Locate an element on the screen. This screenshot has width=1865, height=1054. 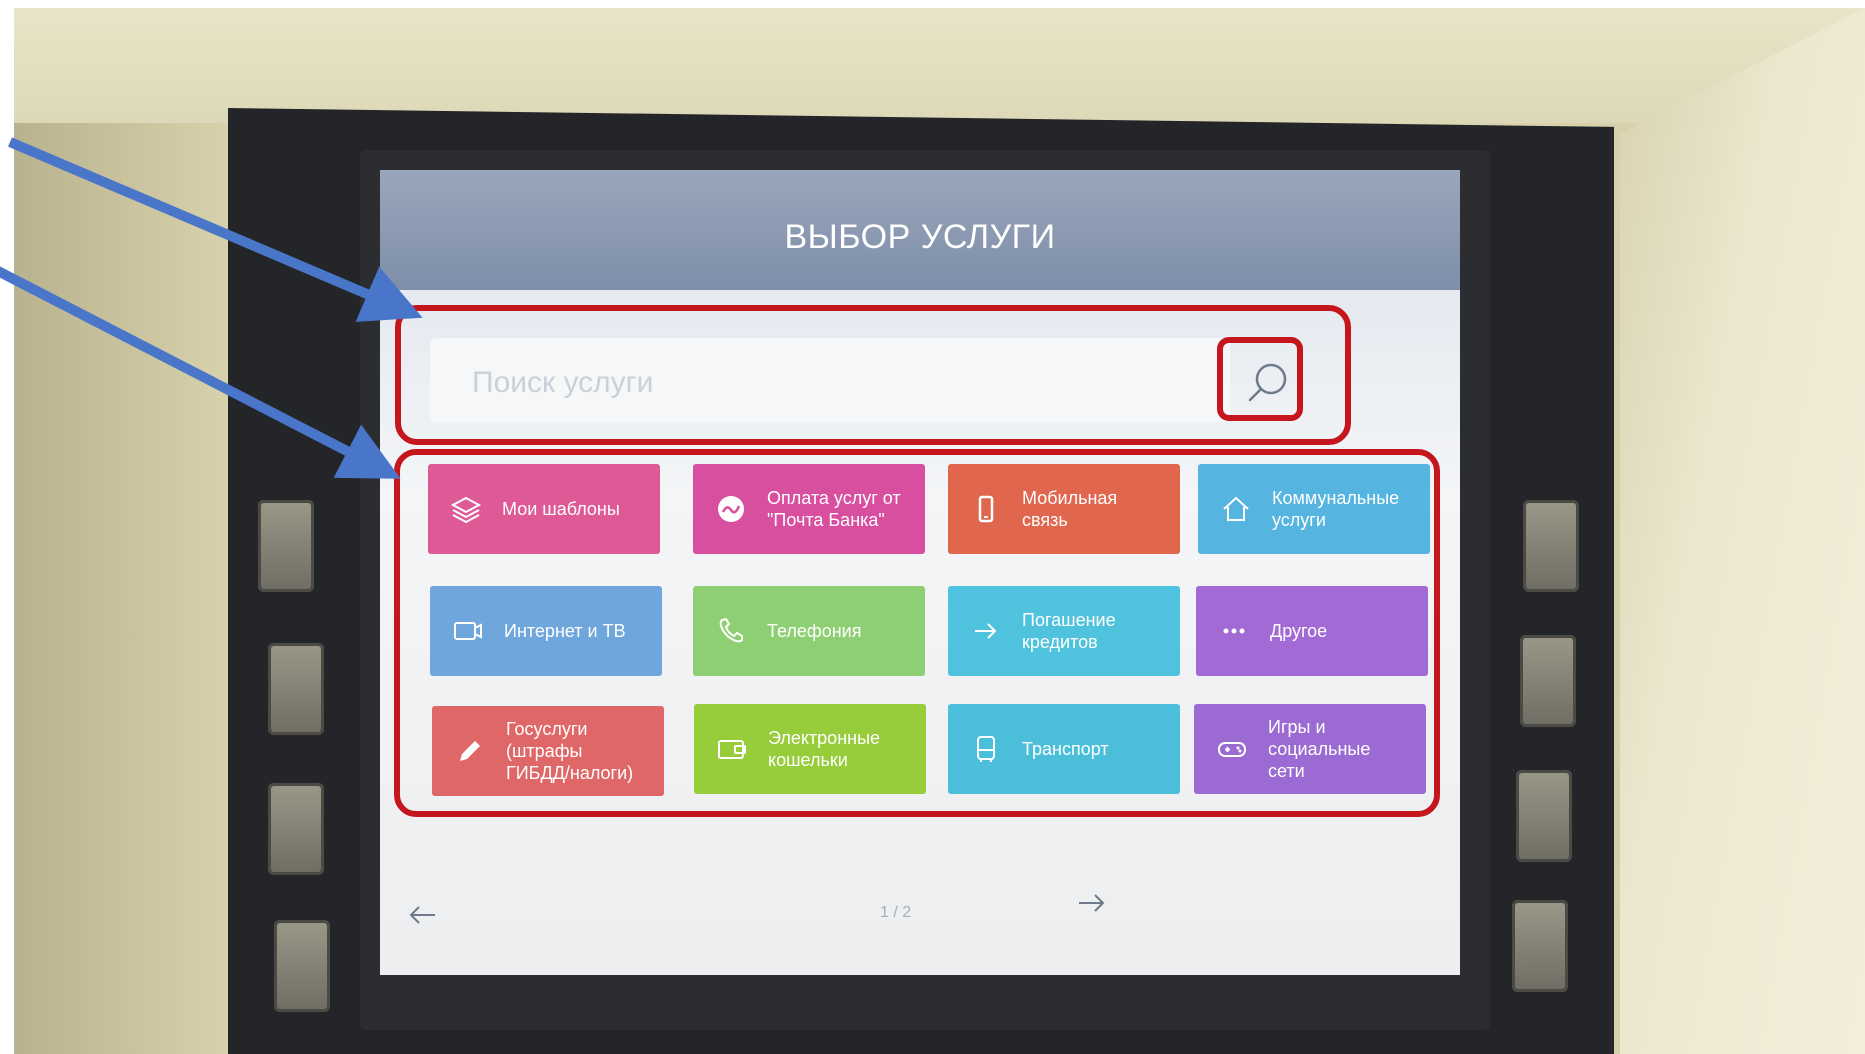
search-button-highlight-box is located at coordinates (1260, 379).